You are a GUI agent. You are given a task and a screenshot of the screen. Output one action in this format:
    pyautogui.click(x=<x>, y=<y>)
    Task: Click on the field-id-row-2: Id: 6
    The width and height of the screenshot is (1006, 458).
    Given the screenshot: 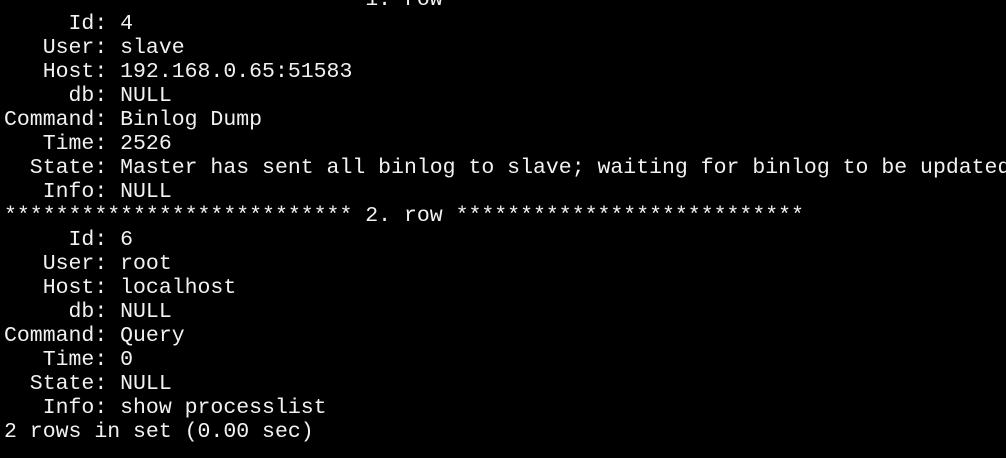 What is the action you would take?
    pyautogui.click(x=69, y=240)
    